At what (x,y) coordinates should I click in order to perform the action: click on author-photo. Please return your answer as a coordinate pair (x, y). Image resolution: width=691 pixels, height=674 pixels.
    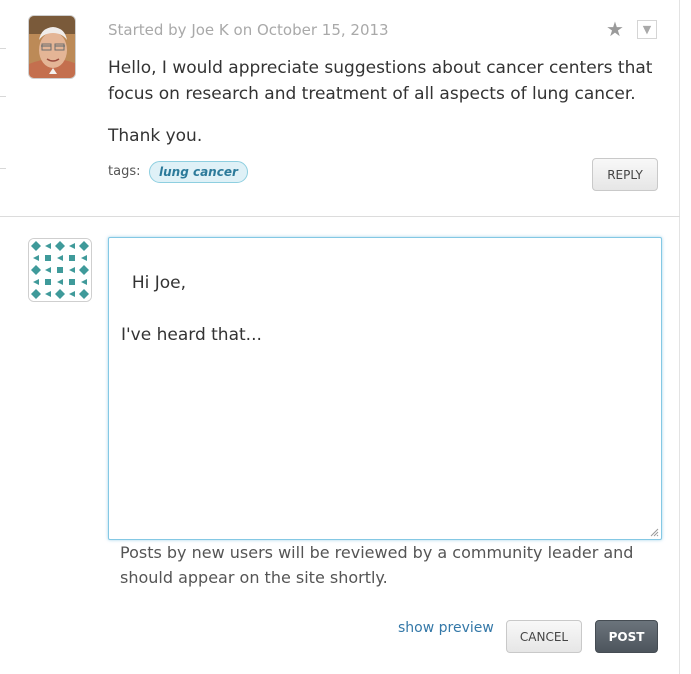
    Looking at the image, I should click on (52, 47).